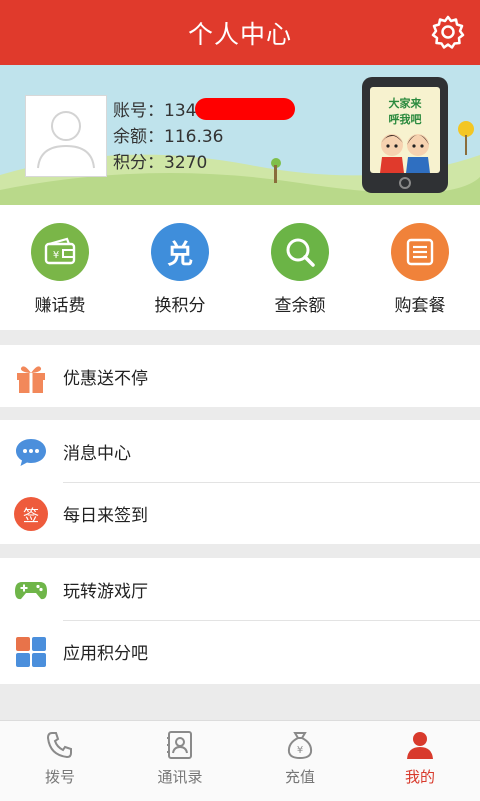 The image size is (480, 801). I want to click on action-check-balance: 查余额, so click(300, 267).